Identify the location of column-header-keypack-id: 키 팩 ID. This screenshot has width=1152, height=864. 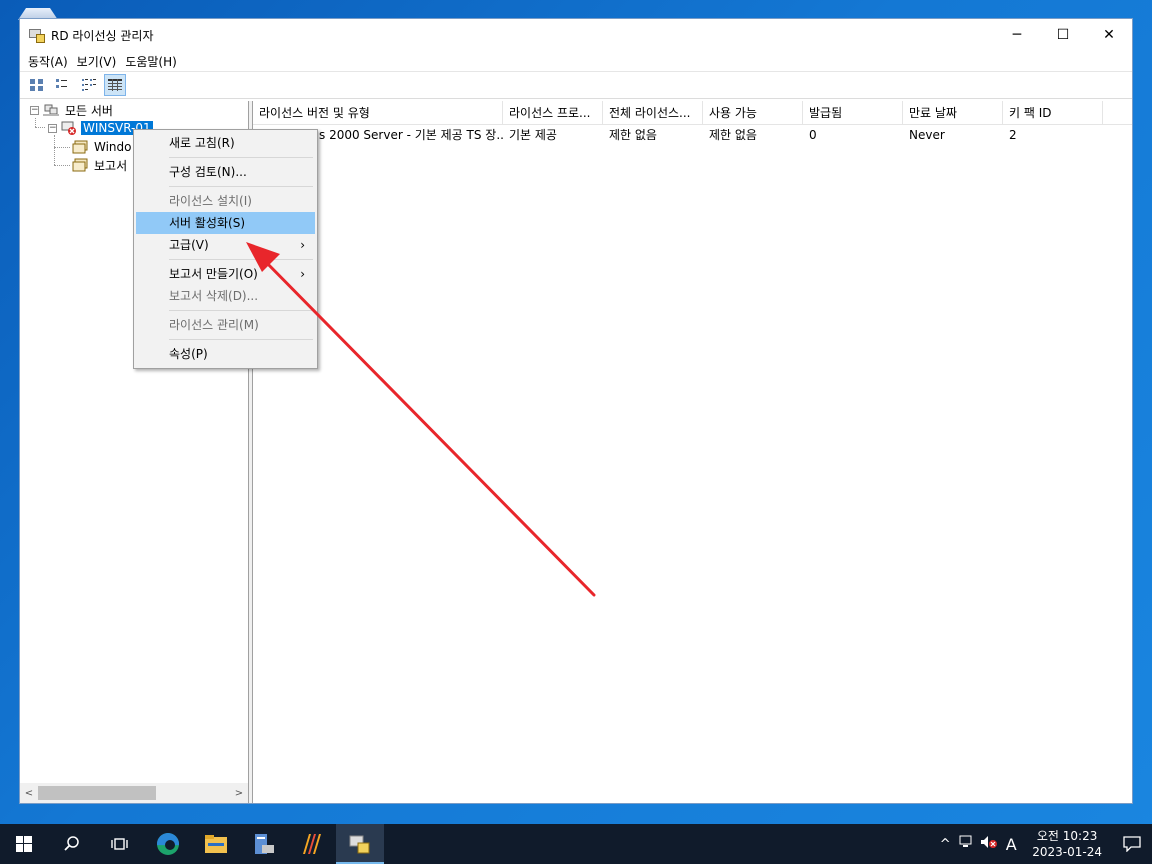
(1053, 112).